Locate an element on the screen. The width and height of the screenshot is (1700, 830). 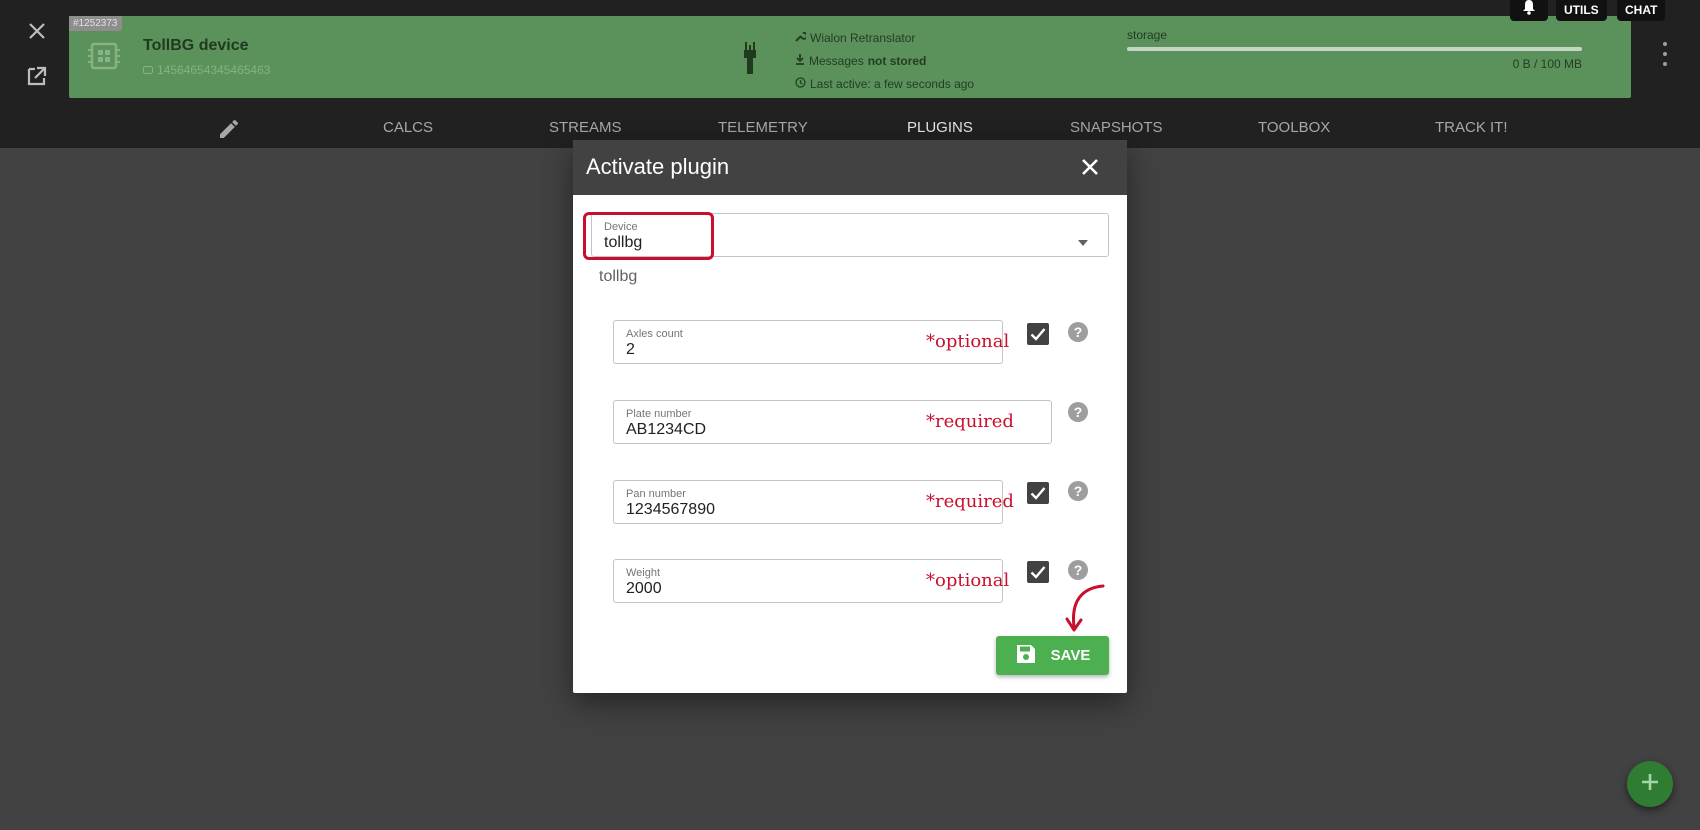
pan-number-checkbox is located at coordinates (1038, 493).